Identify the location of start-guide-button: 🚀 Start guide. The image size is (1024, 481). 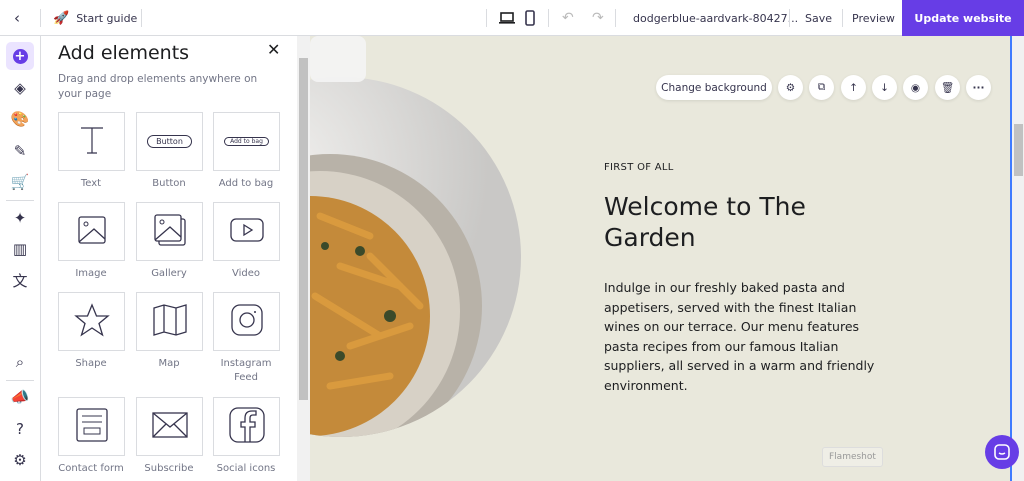
(95, 18).